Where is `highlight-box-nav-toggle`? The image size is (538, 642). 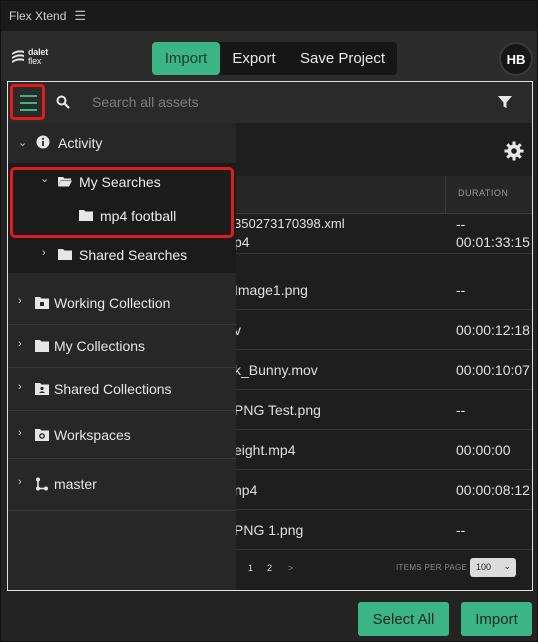
highlight-box-nav-toggle is located at coordinates (27, 102).